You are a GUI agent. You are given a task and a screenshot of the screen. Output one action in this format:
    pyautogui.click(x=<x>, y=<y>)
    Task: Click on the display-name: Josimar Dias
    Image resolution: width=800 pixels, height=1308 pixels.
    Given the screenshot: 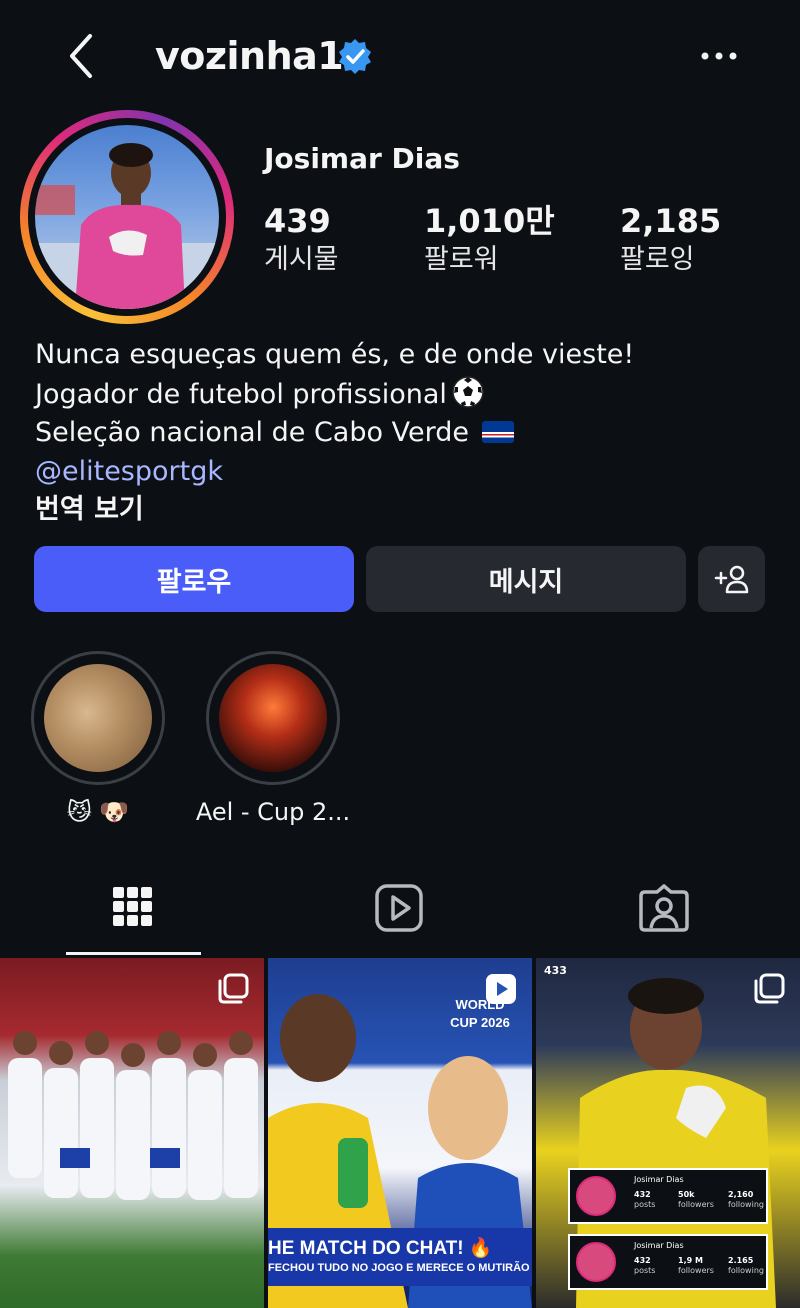 What is the action you would take?
    pyautogui.click(x=362, y=158)
    